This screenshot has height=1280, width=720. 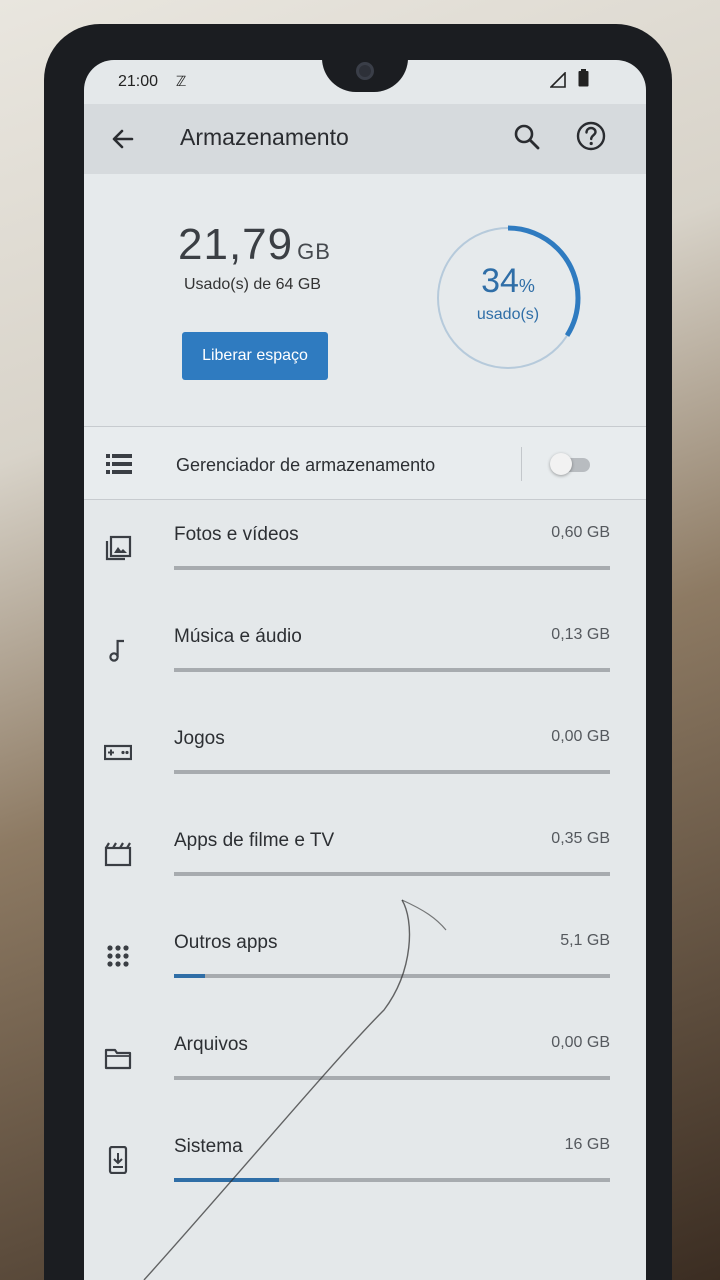 What do you see at coordinates (118, 548) in the screenshot?
I see `photos-icon` at bounding box center [118, 548].